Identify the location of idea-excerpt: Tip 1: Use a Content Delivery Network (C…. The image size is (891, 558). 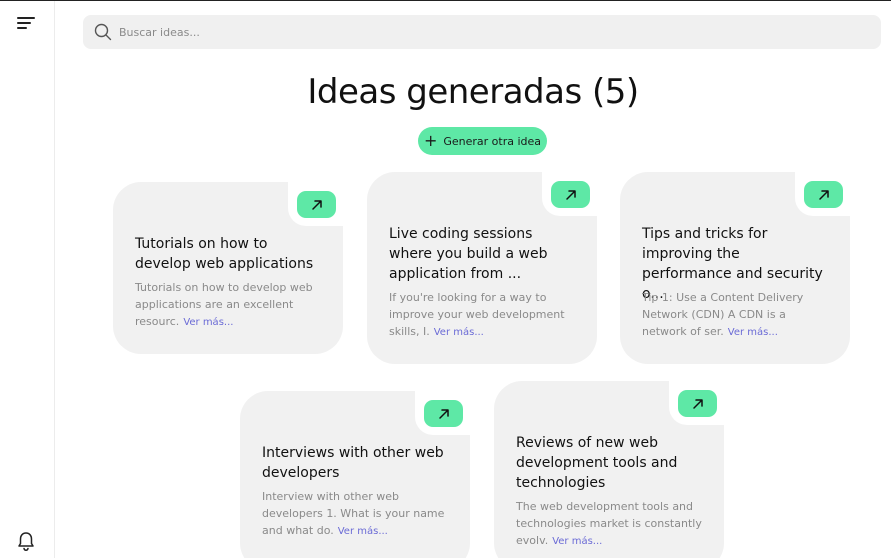
(723, 314).